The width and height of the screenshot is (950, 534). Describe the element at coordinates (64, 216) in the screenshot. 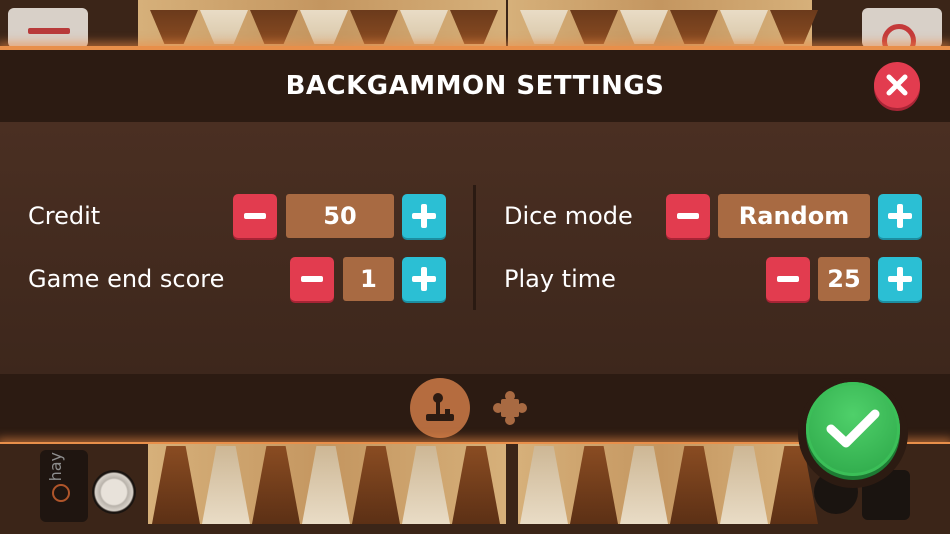

I see `credit-label: Credit` at that location.